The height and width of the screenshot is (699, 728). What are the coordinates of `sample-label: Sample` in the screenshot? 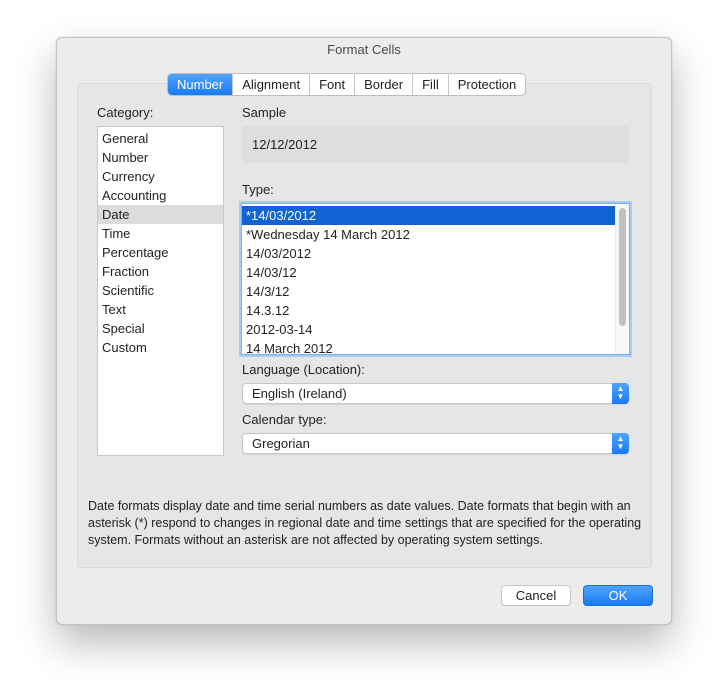 It's located at (264, 112).